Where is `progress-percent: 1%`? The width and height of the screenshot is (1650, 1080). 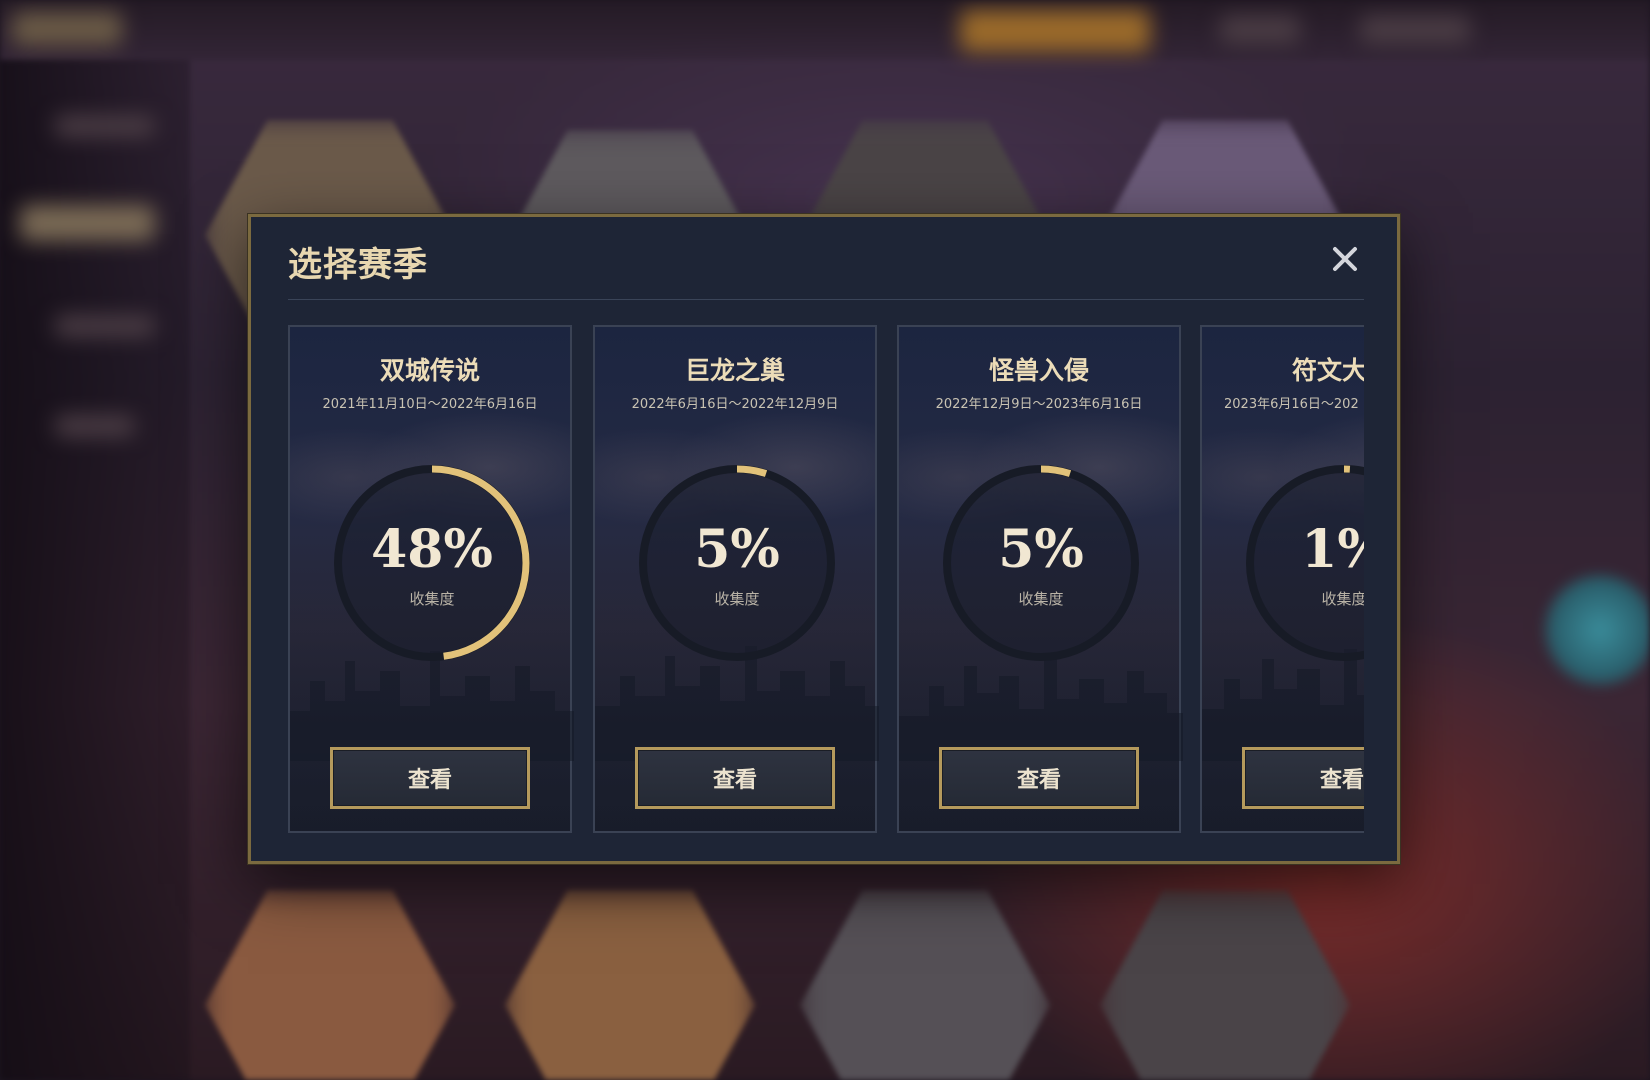
progress-percent: 1% is located at coordinates (1332, 549).